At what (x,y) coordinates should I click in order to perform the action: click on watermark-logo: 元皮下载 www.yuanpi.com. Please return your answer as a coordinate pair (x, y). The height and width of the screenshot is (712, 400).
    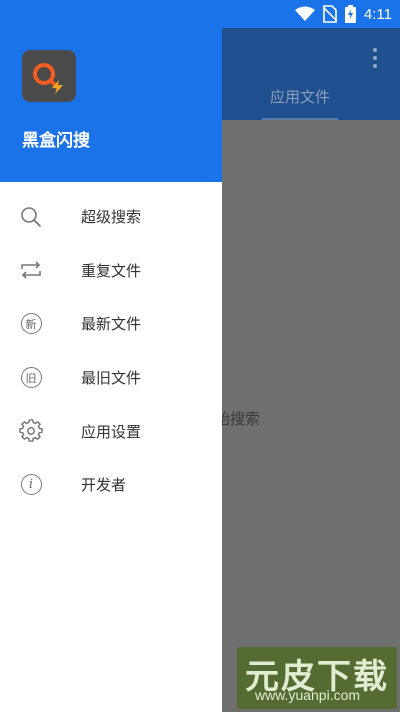
    Looking at the image, I should click on (317, 678).